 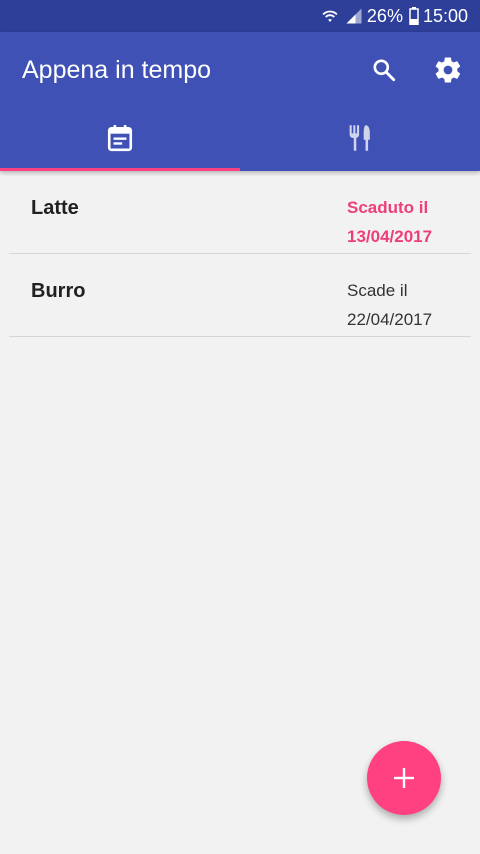 What do you see at coordinates (390, 236) in the screenshot?
I see `expiry-date: 13/04/2017` at bounding box center [390, 236].